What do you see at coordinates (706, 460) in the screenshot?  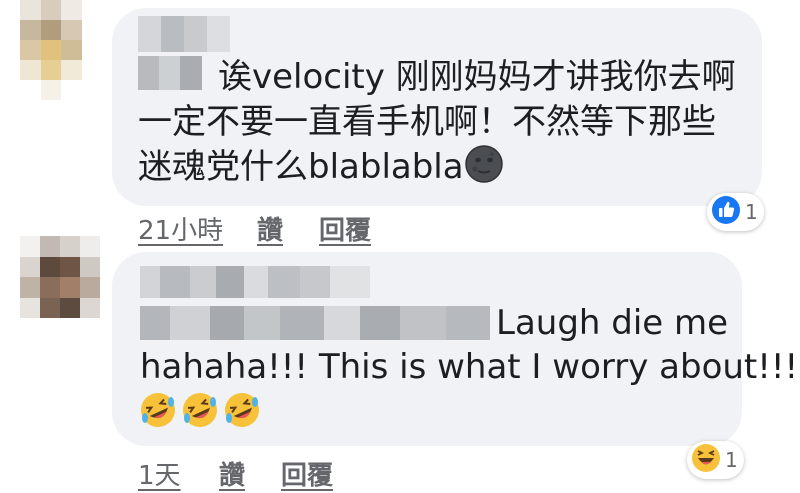 I see `haha-reaction-icon` at bounding box center [706, 460].